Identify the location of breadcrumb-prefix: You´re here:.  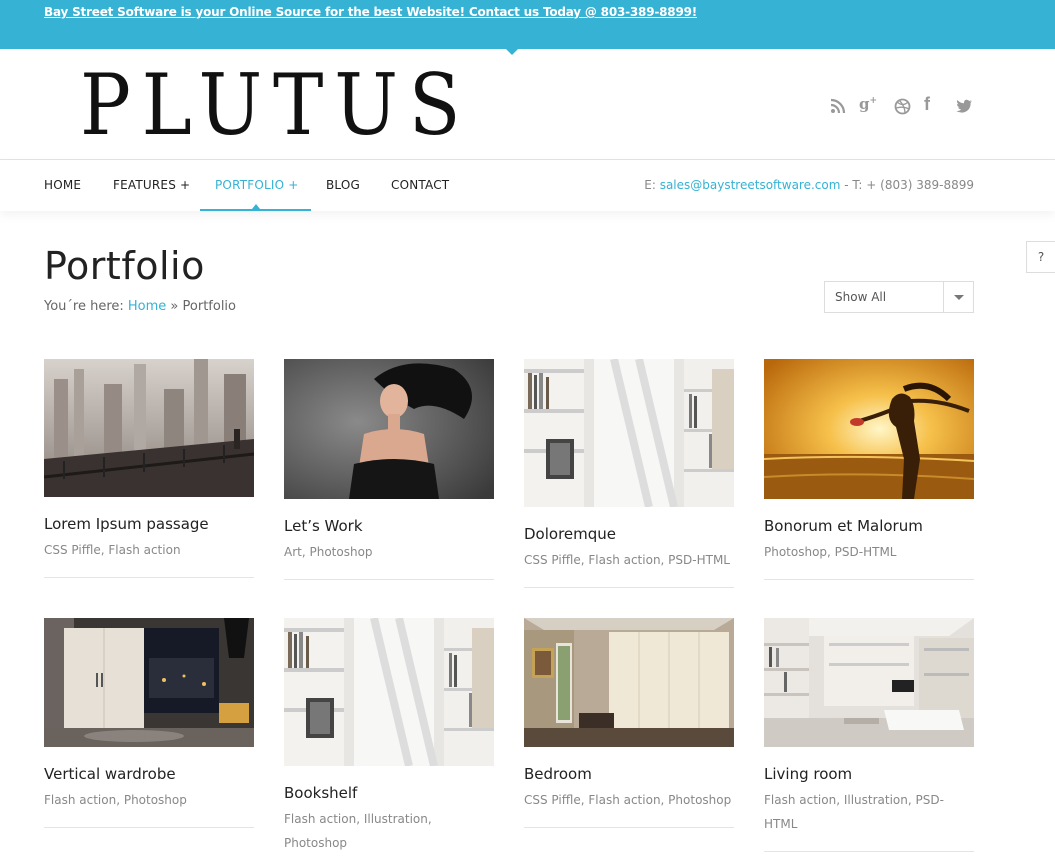
(86, 306).